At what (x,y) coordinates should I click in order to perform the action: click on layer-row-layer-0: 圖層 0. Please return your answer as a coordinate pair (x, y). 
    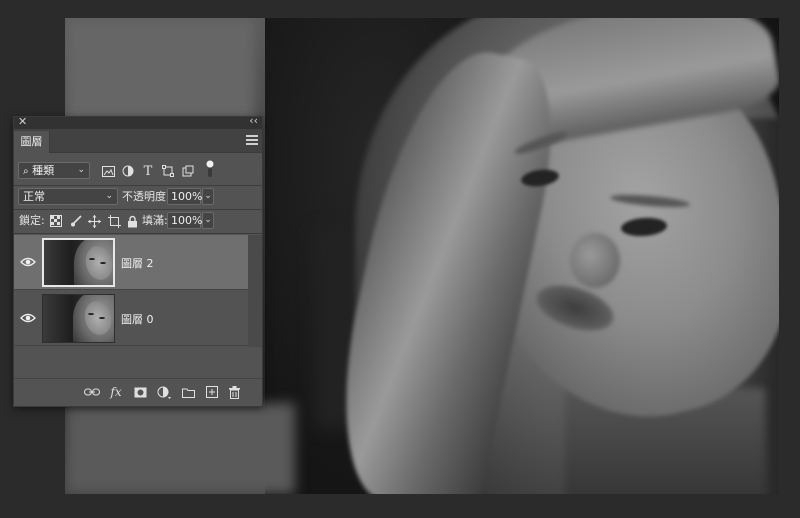
    Looking at the image, I should click on (132, 318).